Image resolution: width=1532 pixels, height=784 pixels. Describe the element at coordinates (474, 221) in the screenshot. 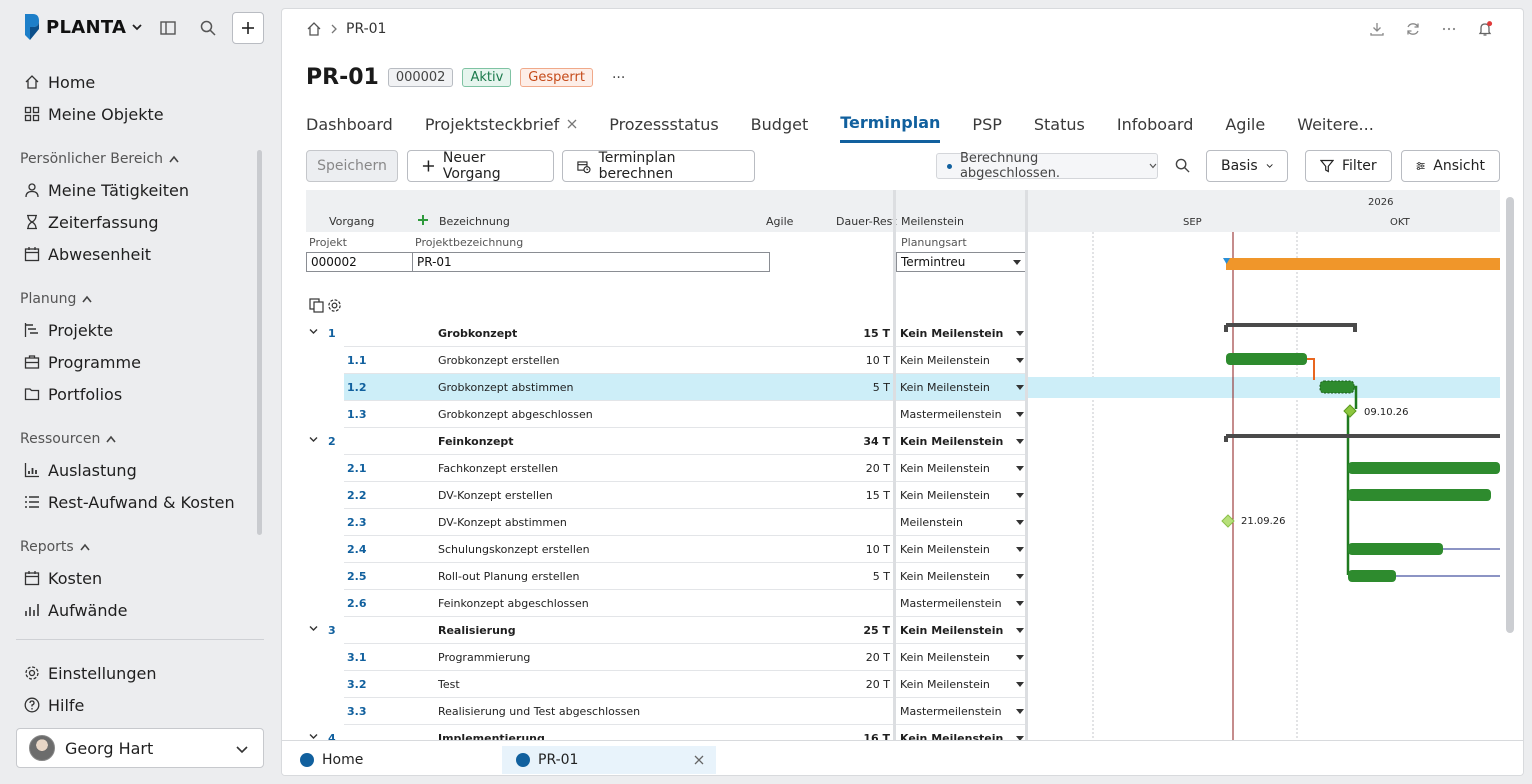

I see `col-bezeichnung: Bezeichnung` at that location.